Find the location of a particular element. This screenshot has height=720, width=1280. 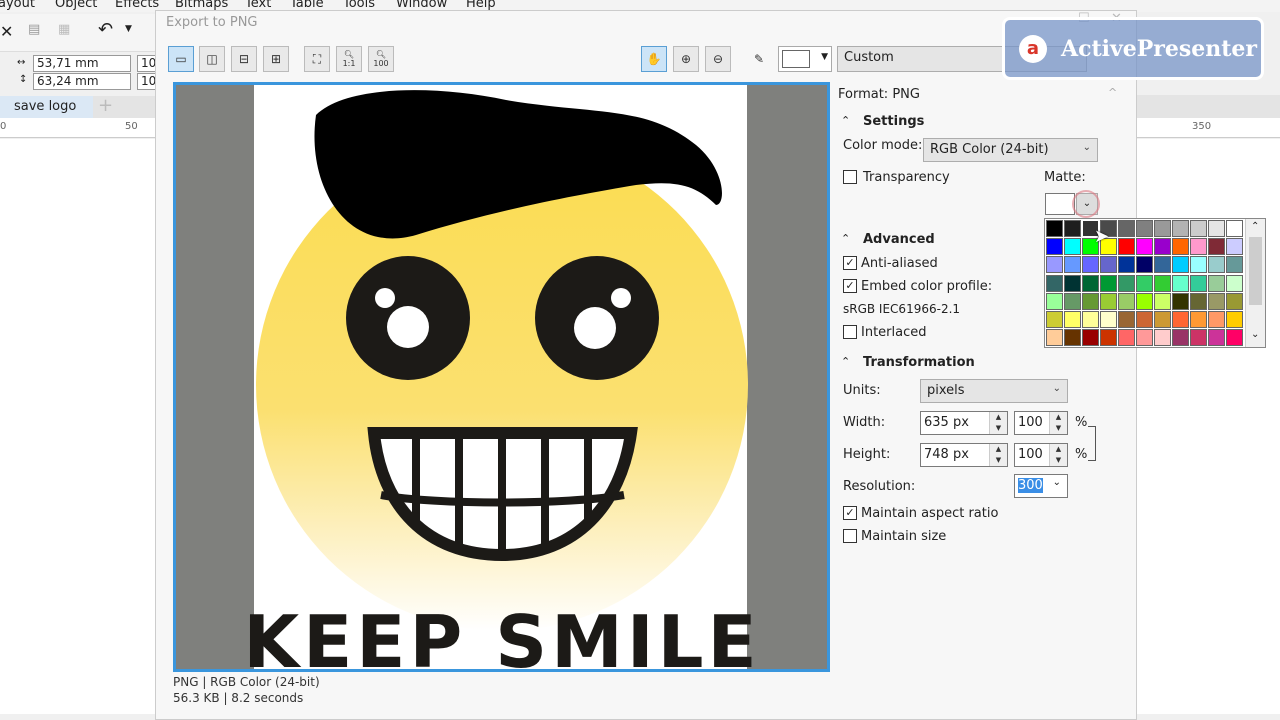

maintain-size-checkbox is located at coordinates (850, 536).